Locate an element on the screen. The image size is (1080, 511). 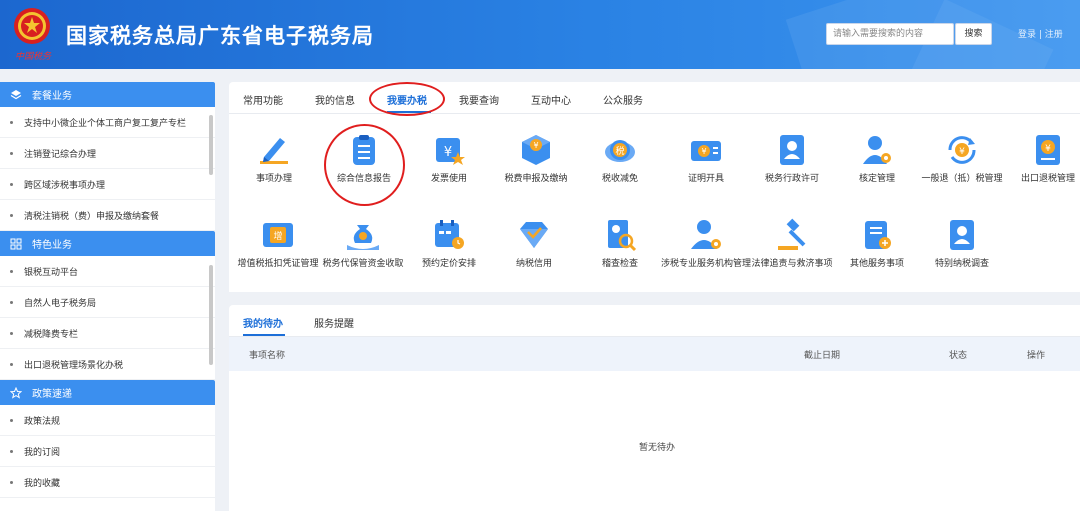
sidebar-item-label: 注销登记综合办理 is located at coordinates (60, 154).